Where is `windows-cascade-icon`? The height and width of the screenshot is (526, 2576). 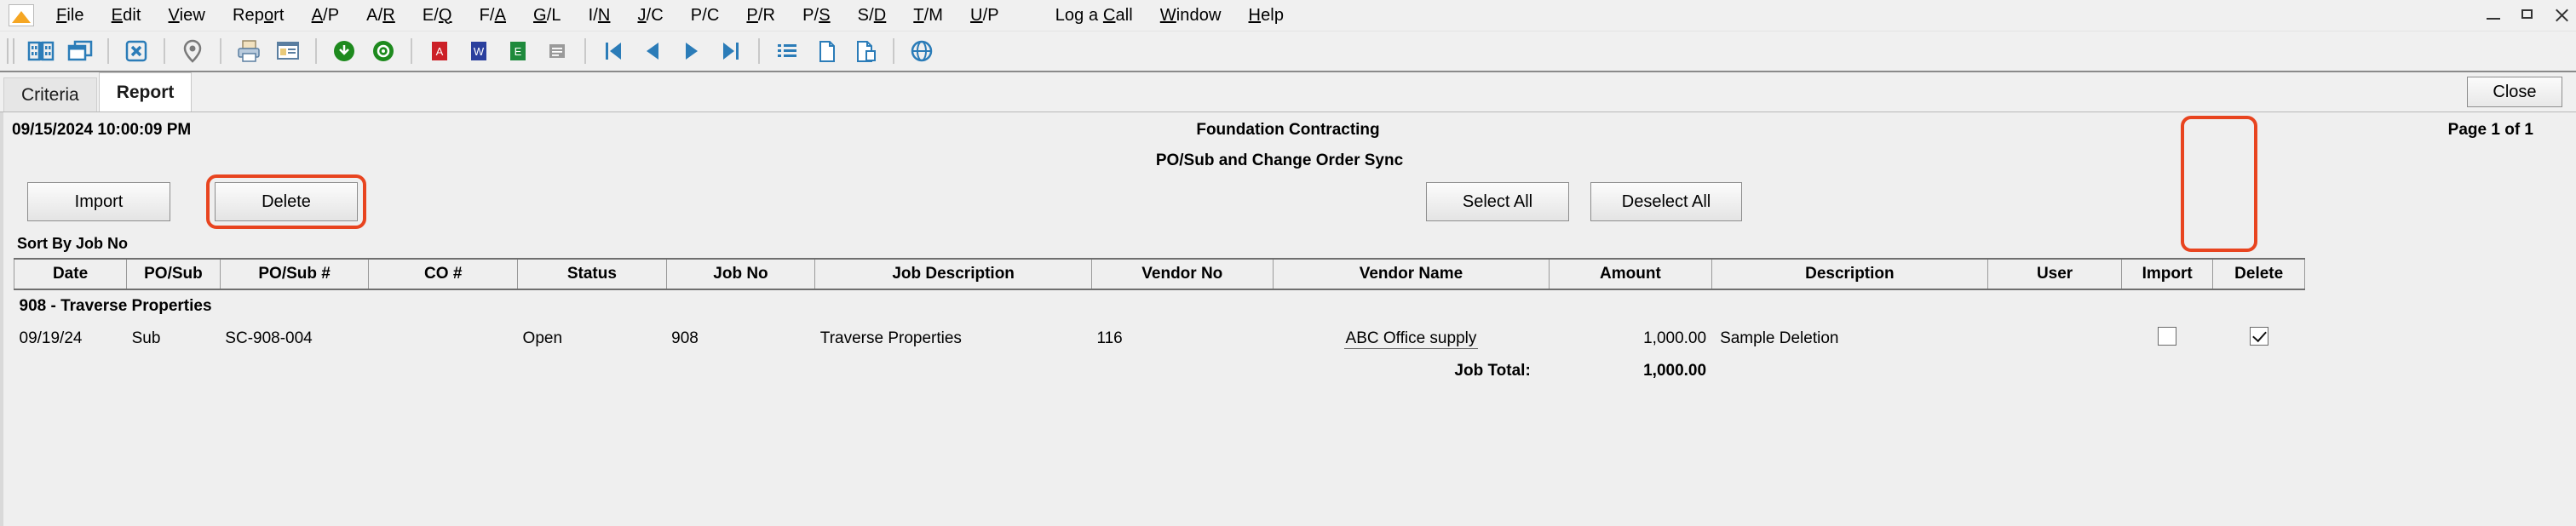
windows-cascade-icon is located at coordinates (80, 51).